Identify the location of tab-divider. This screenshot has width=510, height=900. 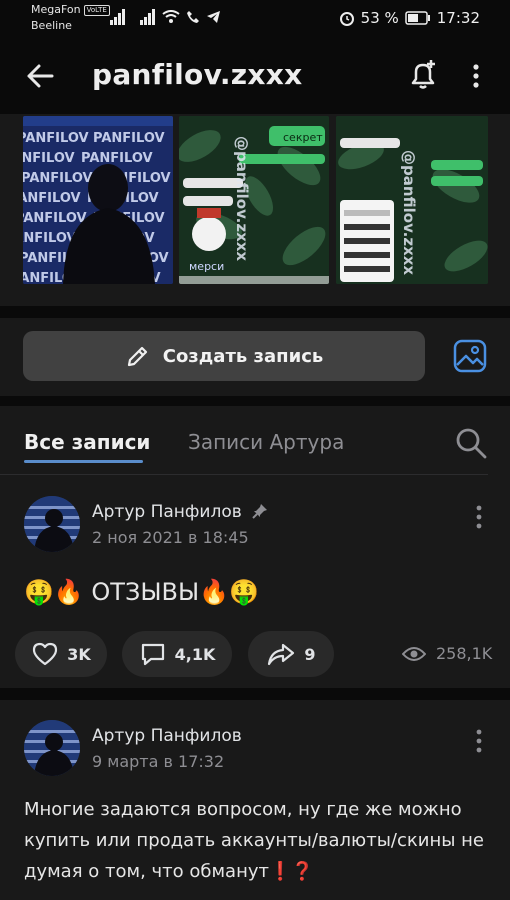
(244, 474).